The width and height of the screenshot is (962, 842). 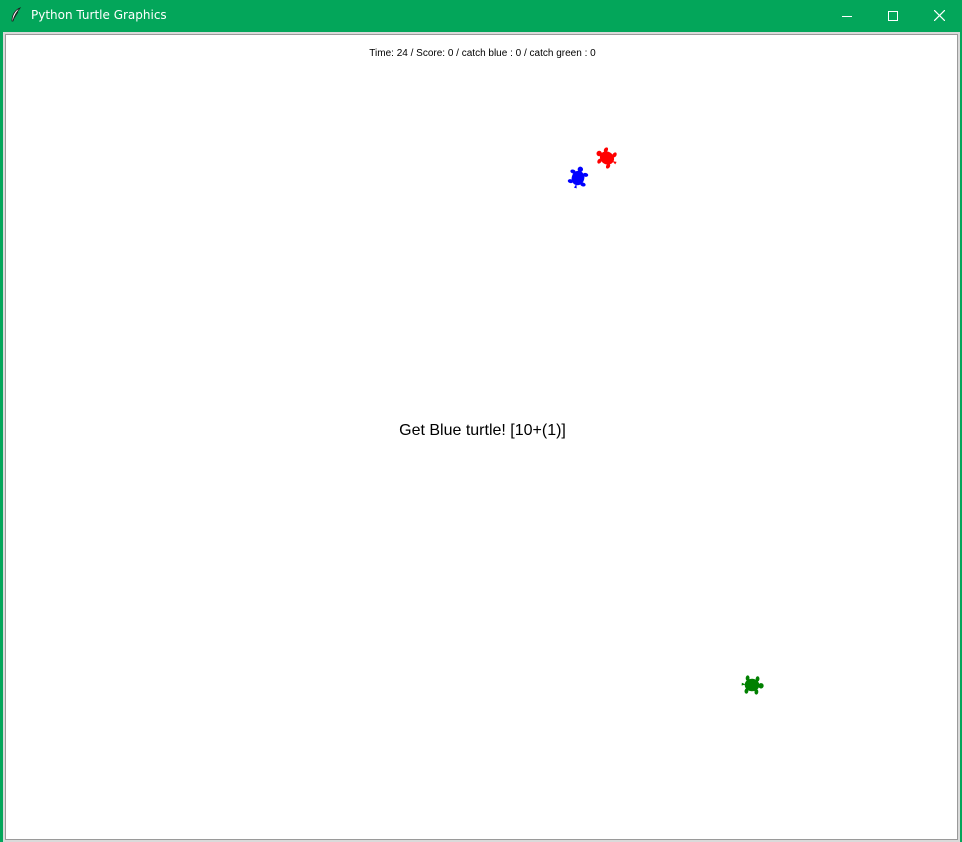 What do you see at coordinates (481, 15) in the screenshot?
I see `title-bar: Python Turtle Graphics` at bounding box center [481, 15].